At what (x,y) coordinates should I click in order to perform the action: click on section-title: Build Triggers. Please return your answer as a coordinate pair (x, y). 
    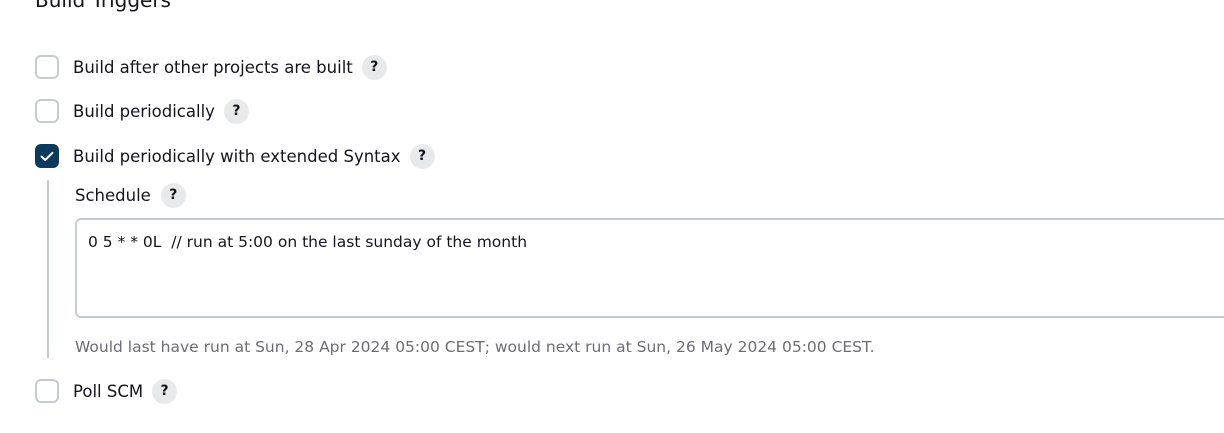
    Looking at the image, I should click on (103, 6).